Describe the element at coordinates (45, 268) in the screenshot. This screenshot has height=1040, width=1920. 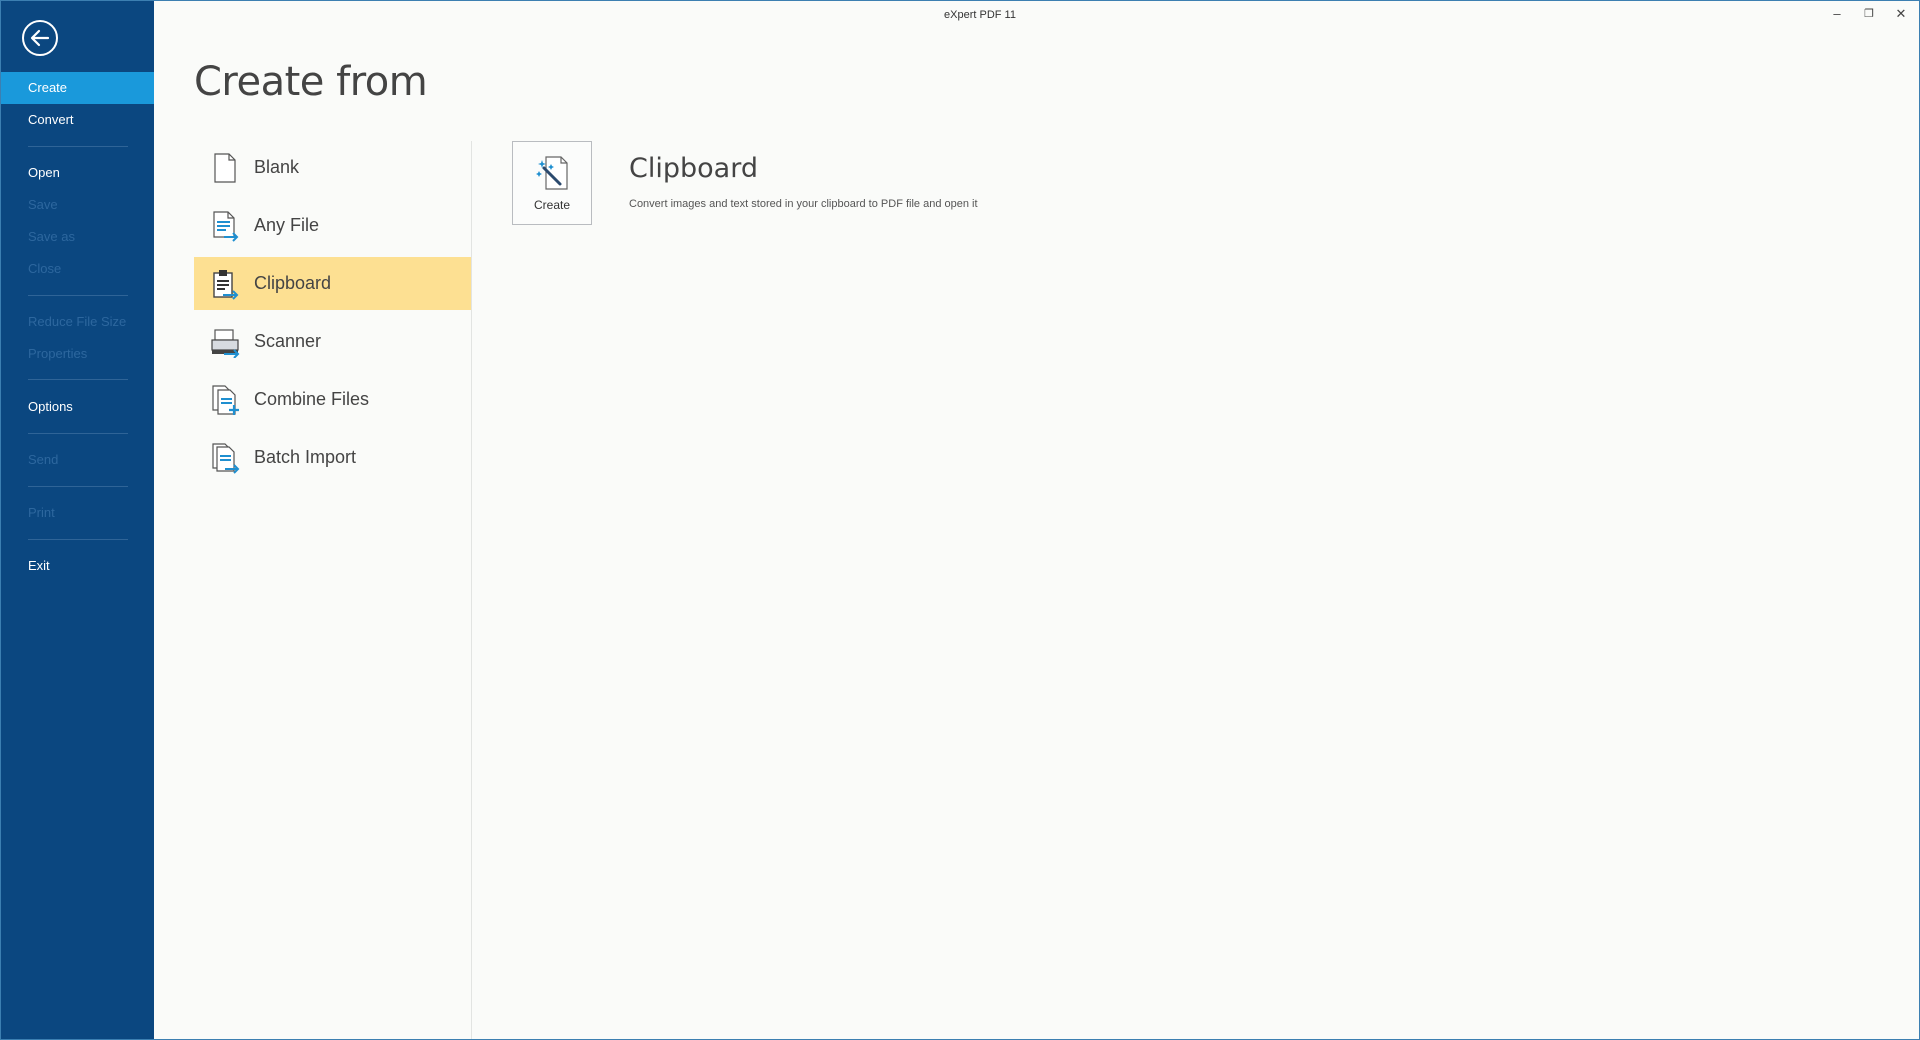
I see `sidebar-item-close: Close` at that location.